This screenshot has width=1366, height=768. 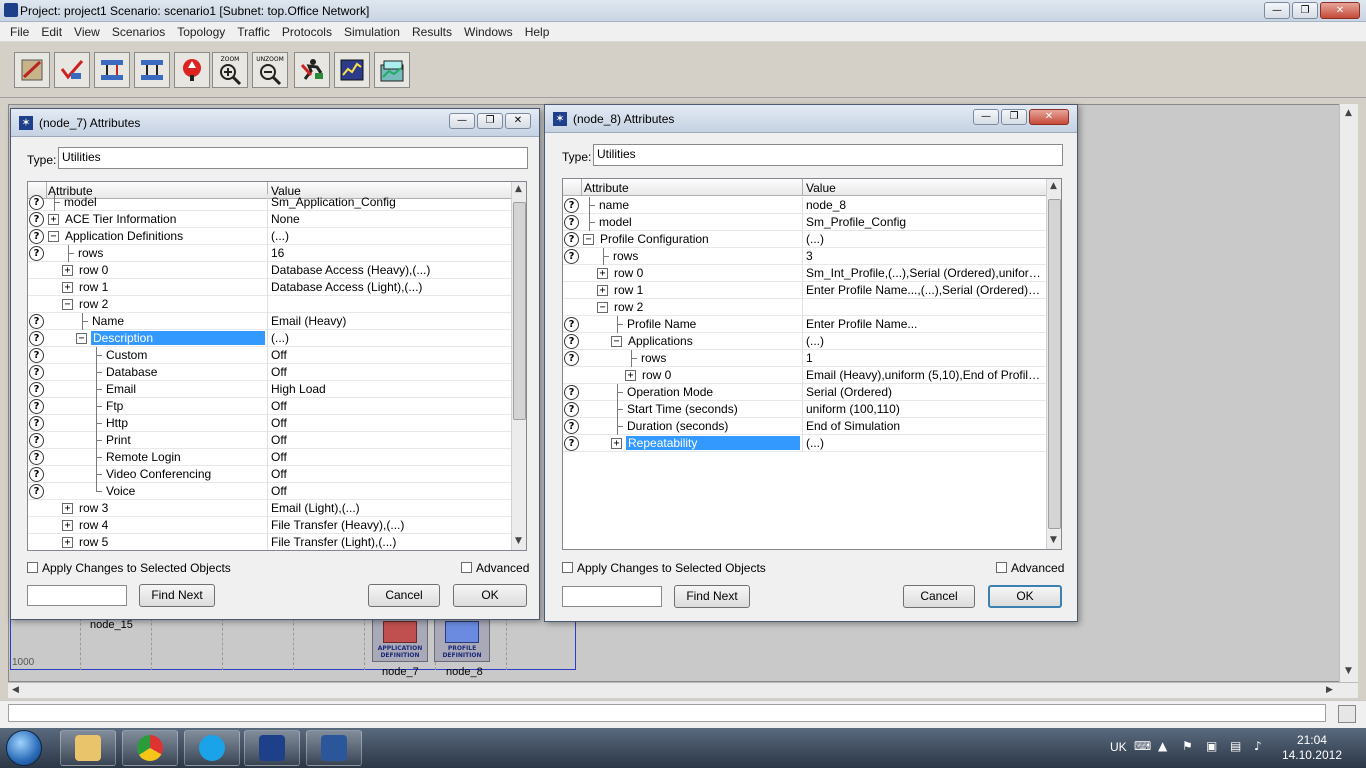 I want to click on keyboard-icon: ⌨, so click(x=1142, y=746).